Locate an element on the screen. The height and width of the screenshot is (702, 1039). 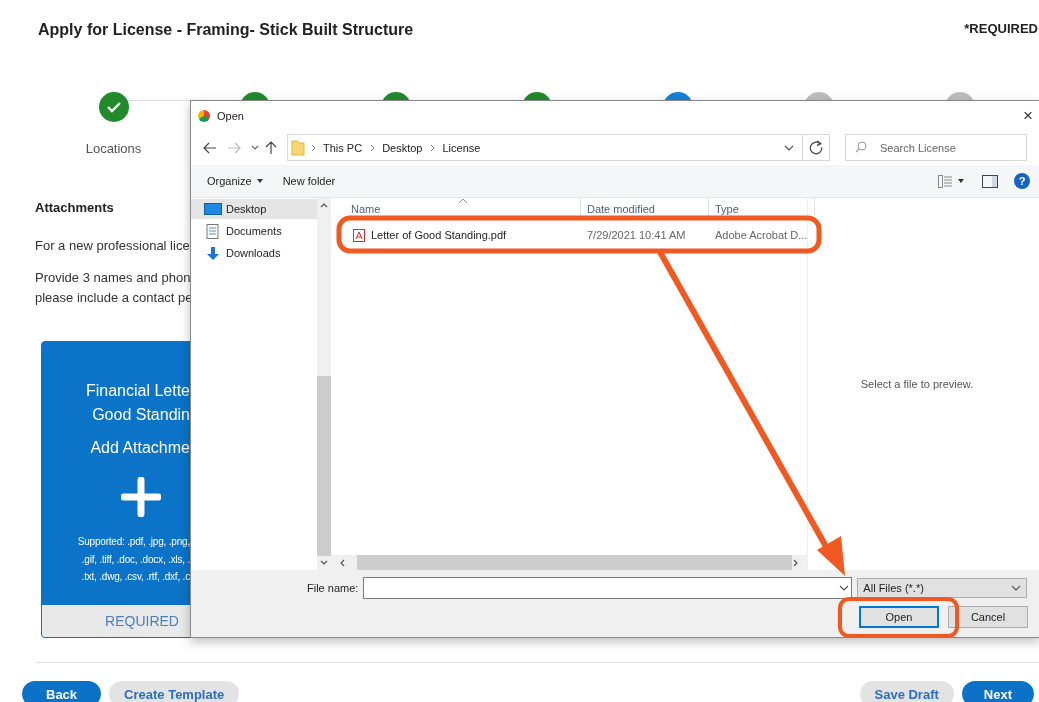
check-icon is located at coordinates (113, 107).